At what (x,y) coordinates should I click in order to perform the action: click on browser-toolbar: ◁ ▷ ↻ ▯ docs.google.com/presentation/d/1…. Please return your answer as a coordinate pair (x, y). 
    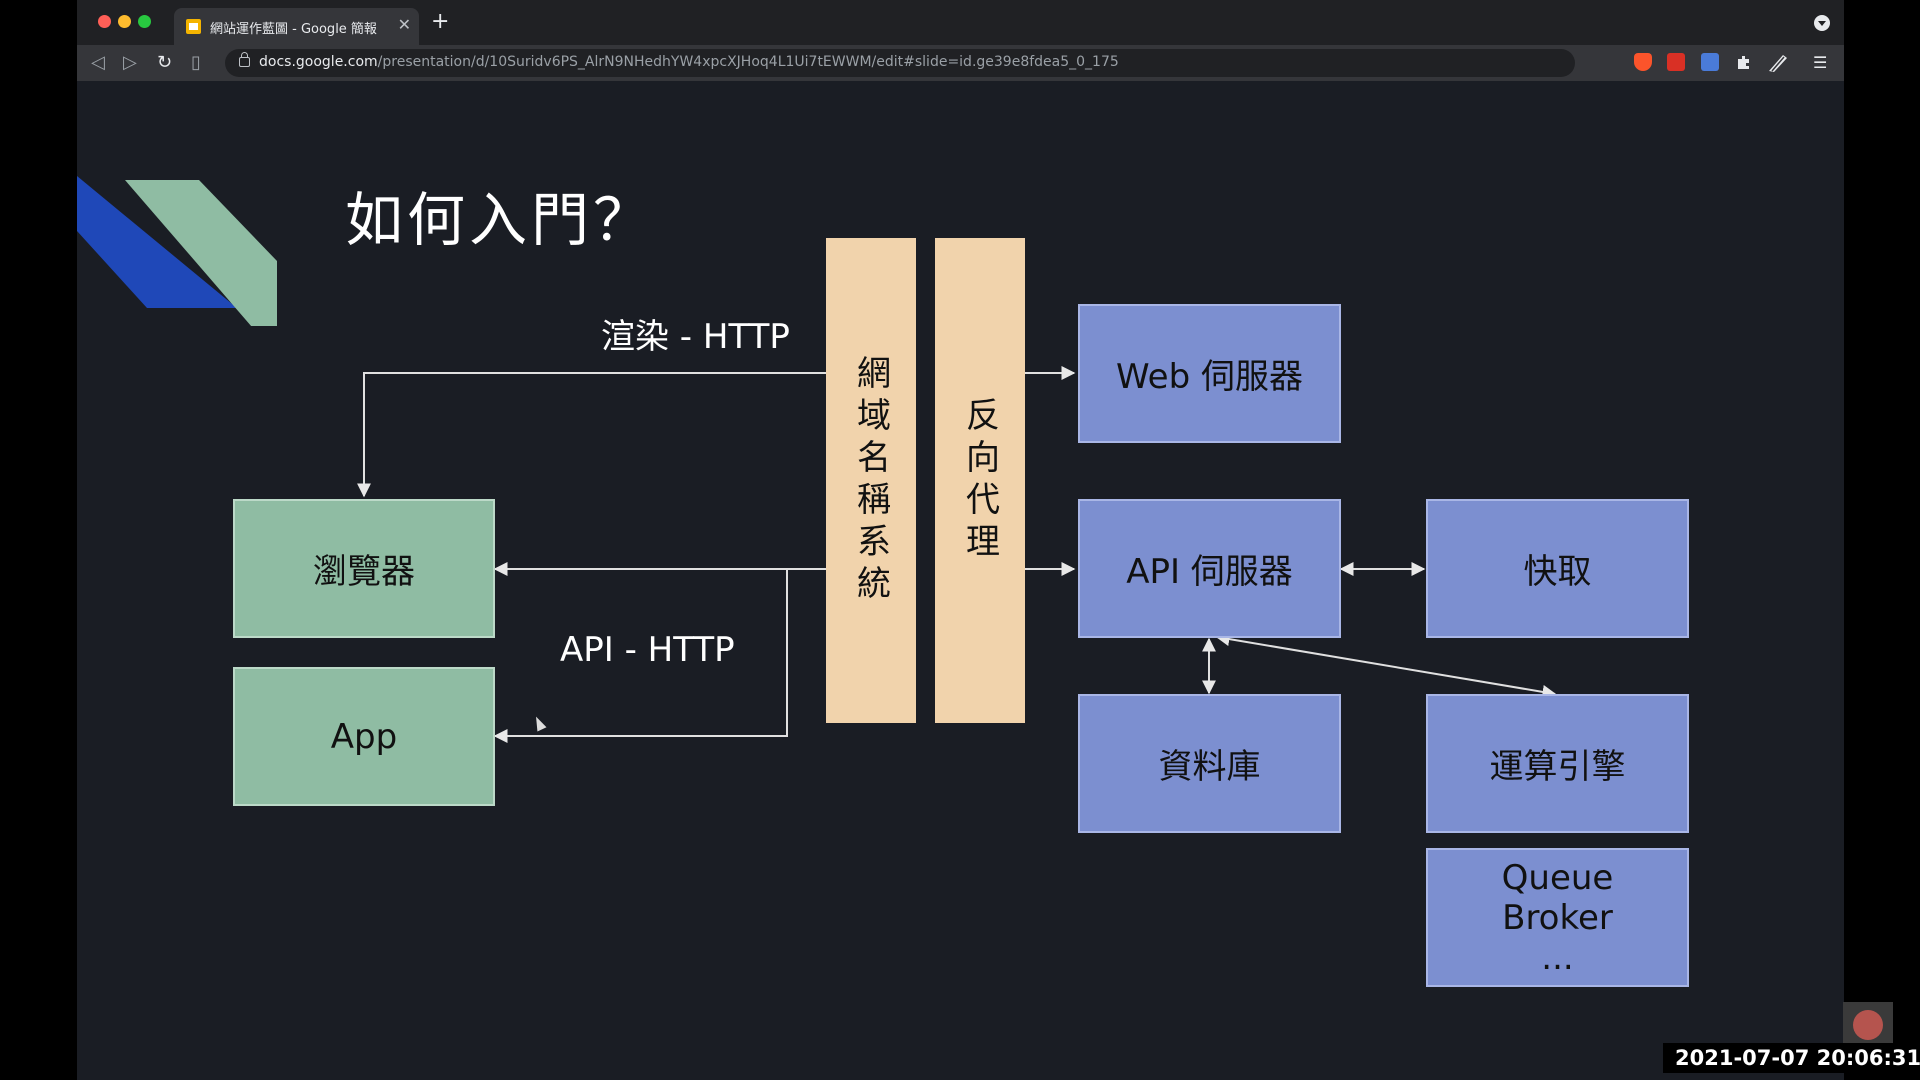
    Looking at the image, I should click on (960, 63).